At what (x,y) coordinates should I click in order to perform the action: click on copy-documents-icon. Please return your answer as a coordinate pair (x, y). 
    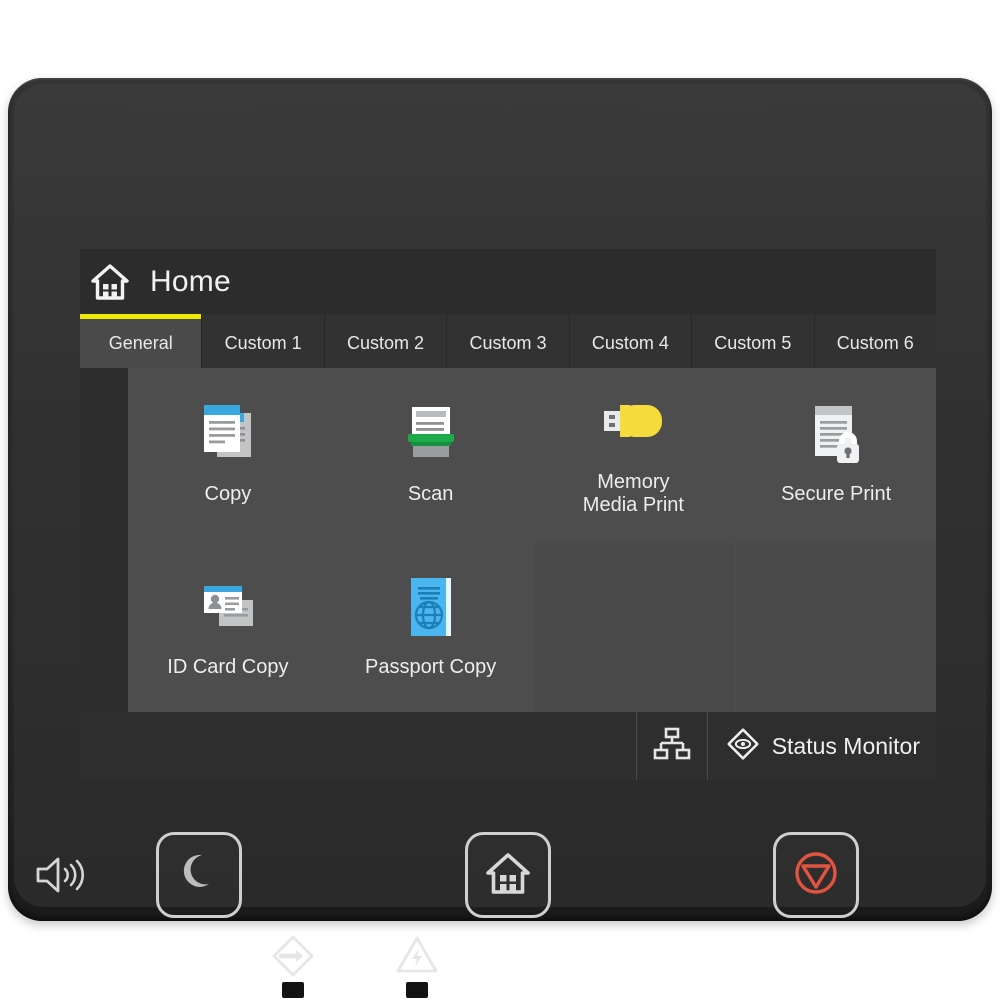
    Looking at the image, I should click on (228, 434).